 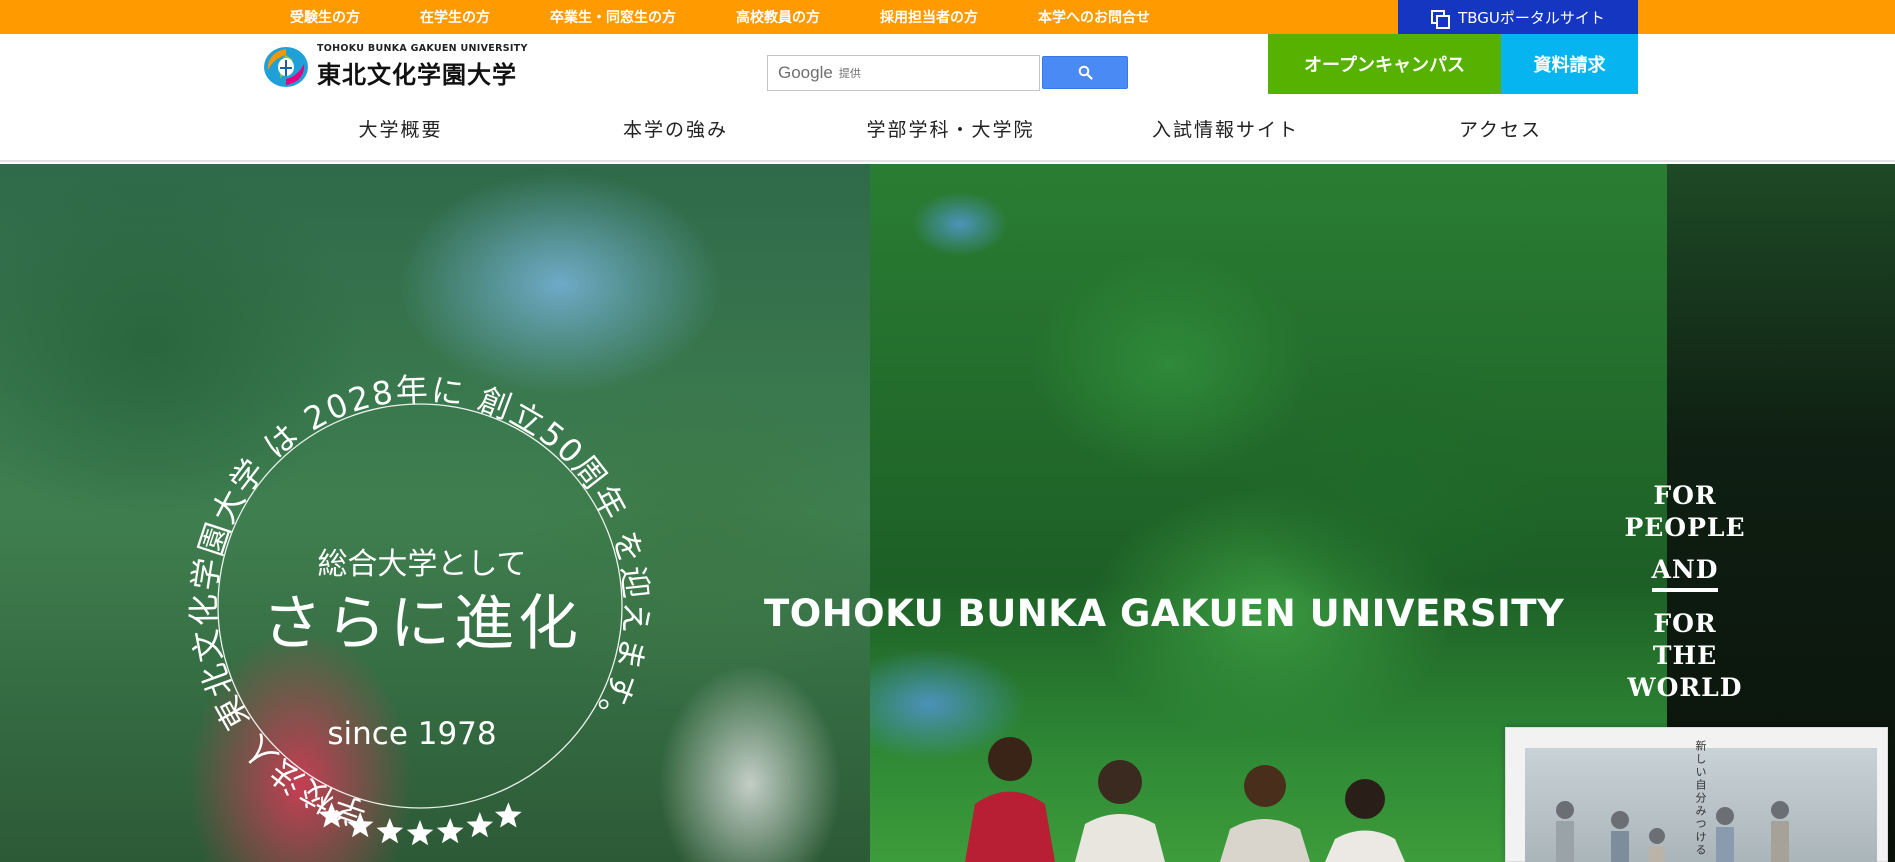 What do you see at coordinates (778, 17) in the screenshot?
I see `link-high-school-teachers: 高校教員の方` at bounding box center [778, 17].